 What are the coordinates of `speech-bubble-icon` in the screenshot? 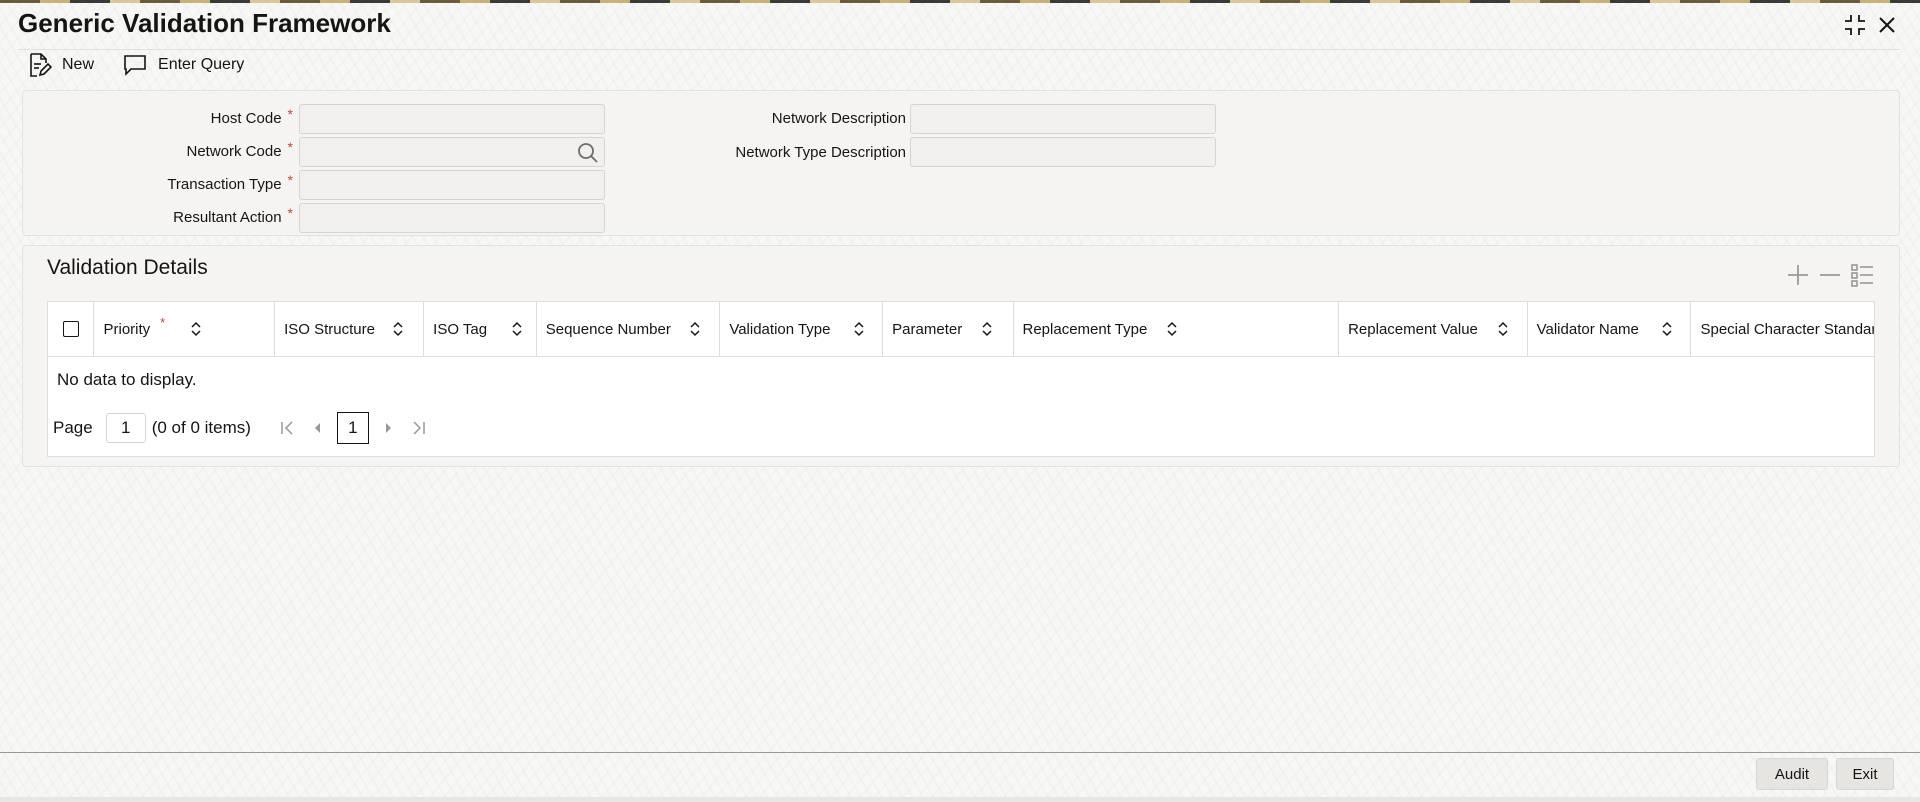 It's located at (135, 65).